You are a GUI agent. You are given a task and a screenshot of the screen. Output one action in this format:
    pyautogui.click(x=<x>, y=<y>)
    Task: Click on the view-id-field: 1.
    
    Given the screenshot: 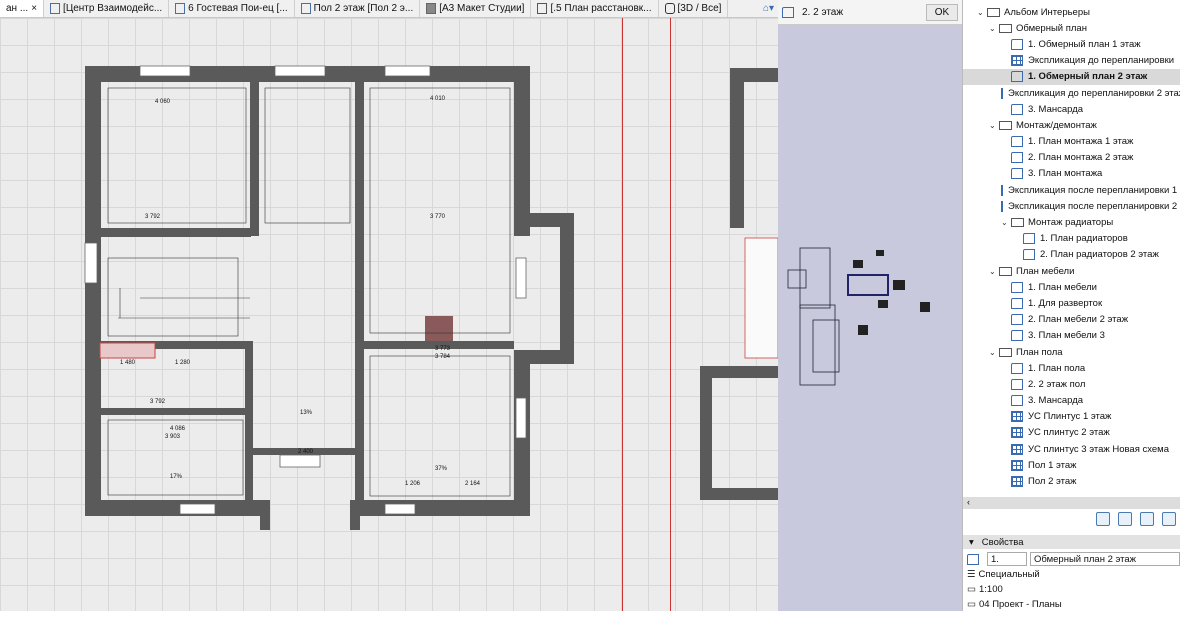 What is the action you would take?
    pyautogui.click(x=1007, y=559)
    